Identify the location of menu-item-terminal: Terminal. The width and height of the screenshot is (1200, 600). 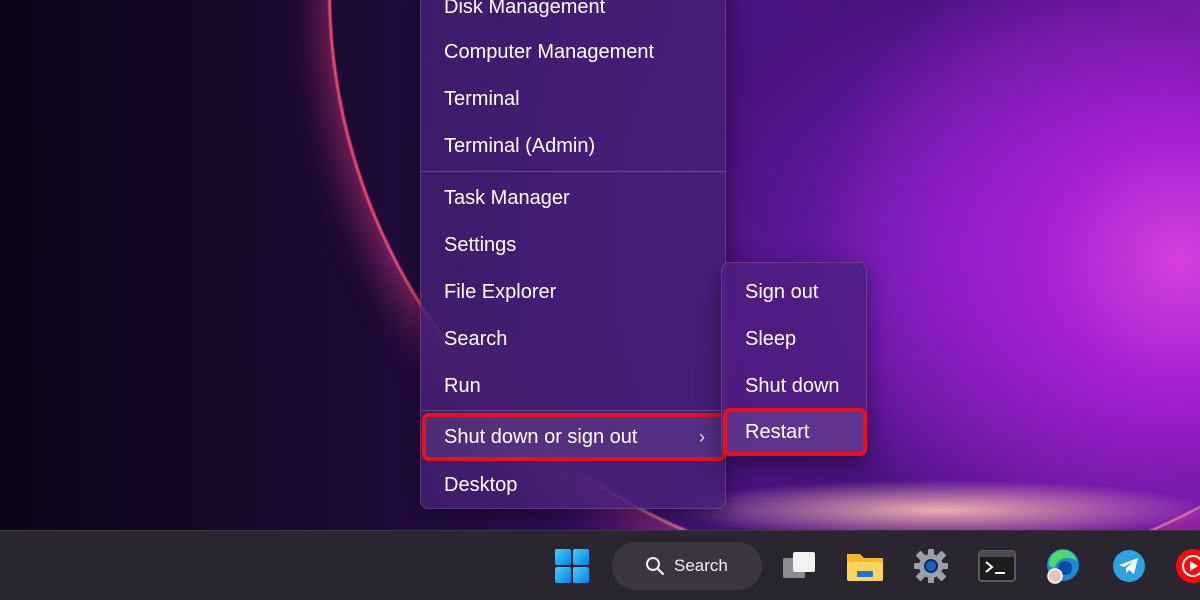
(574, 99).